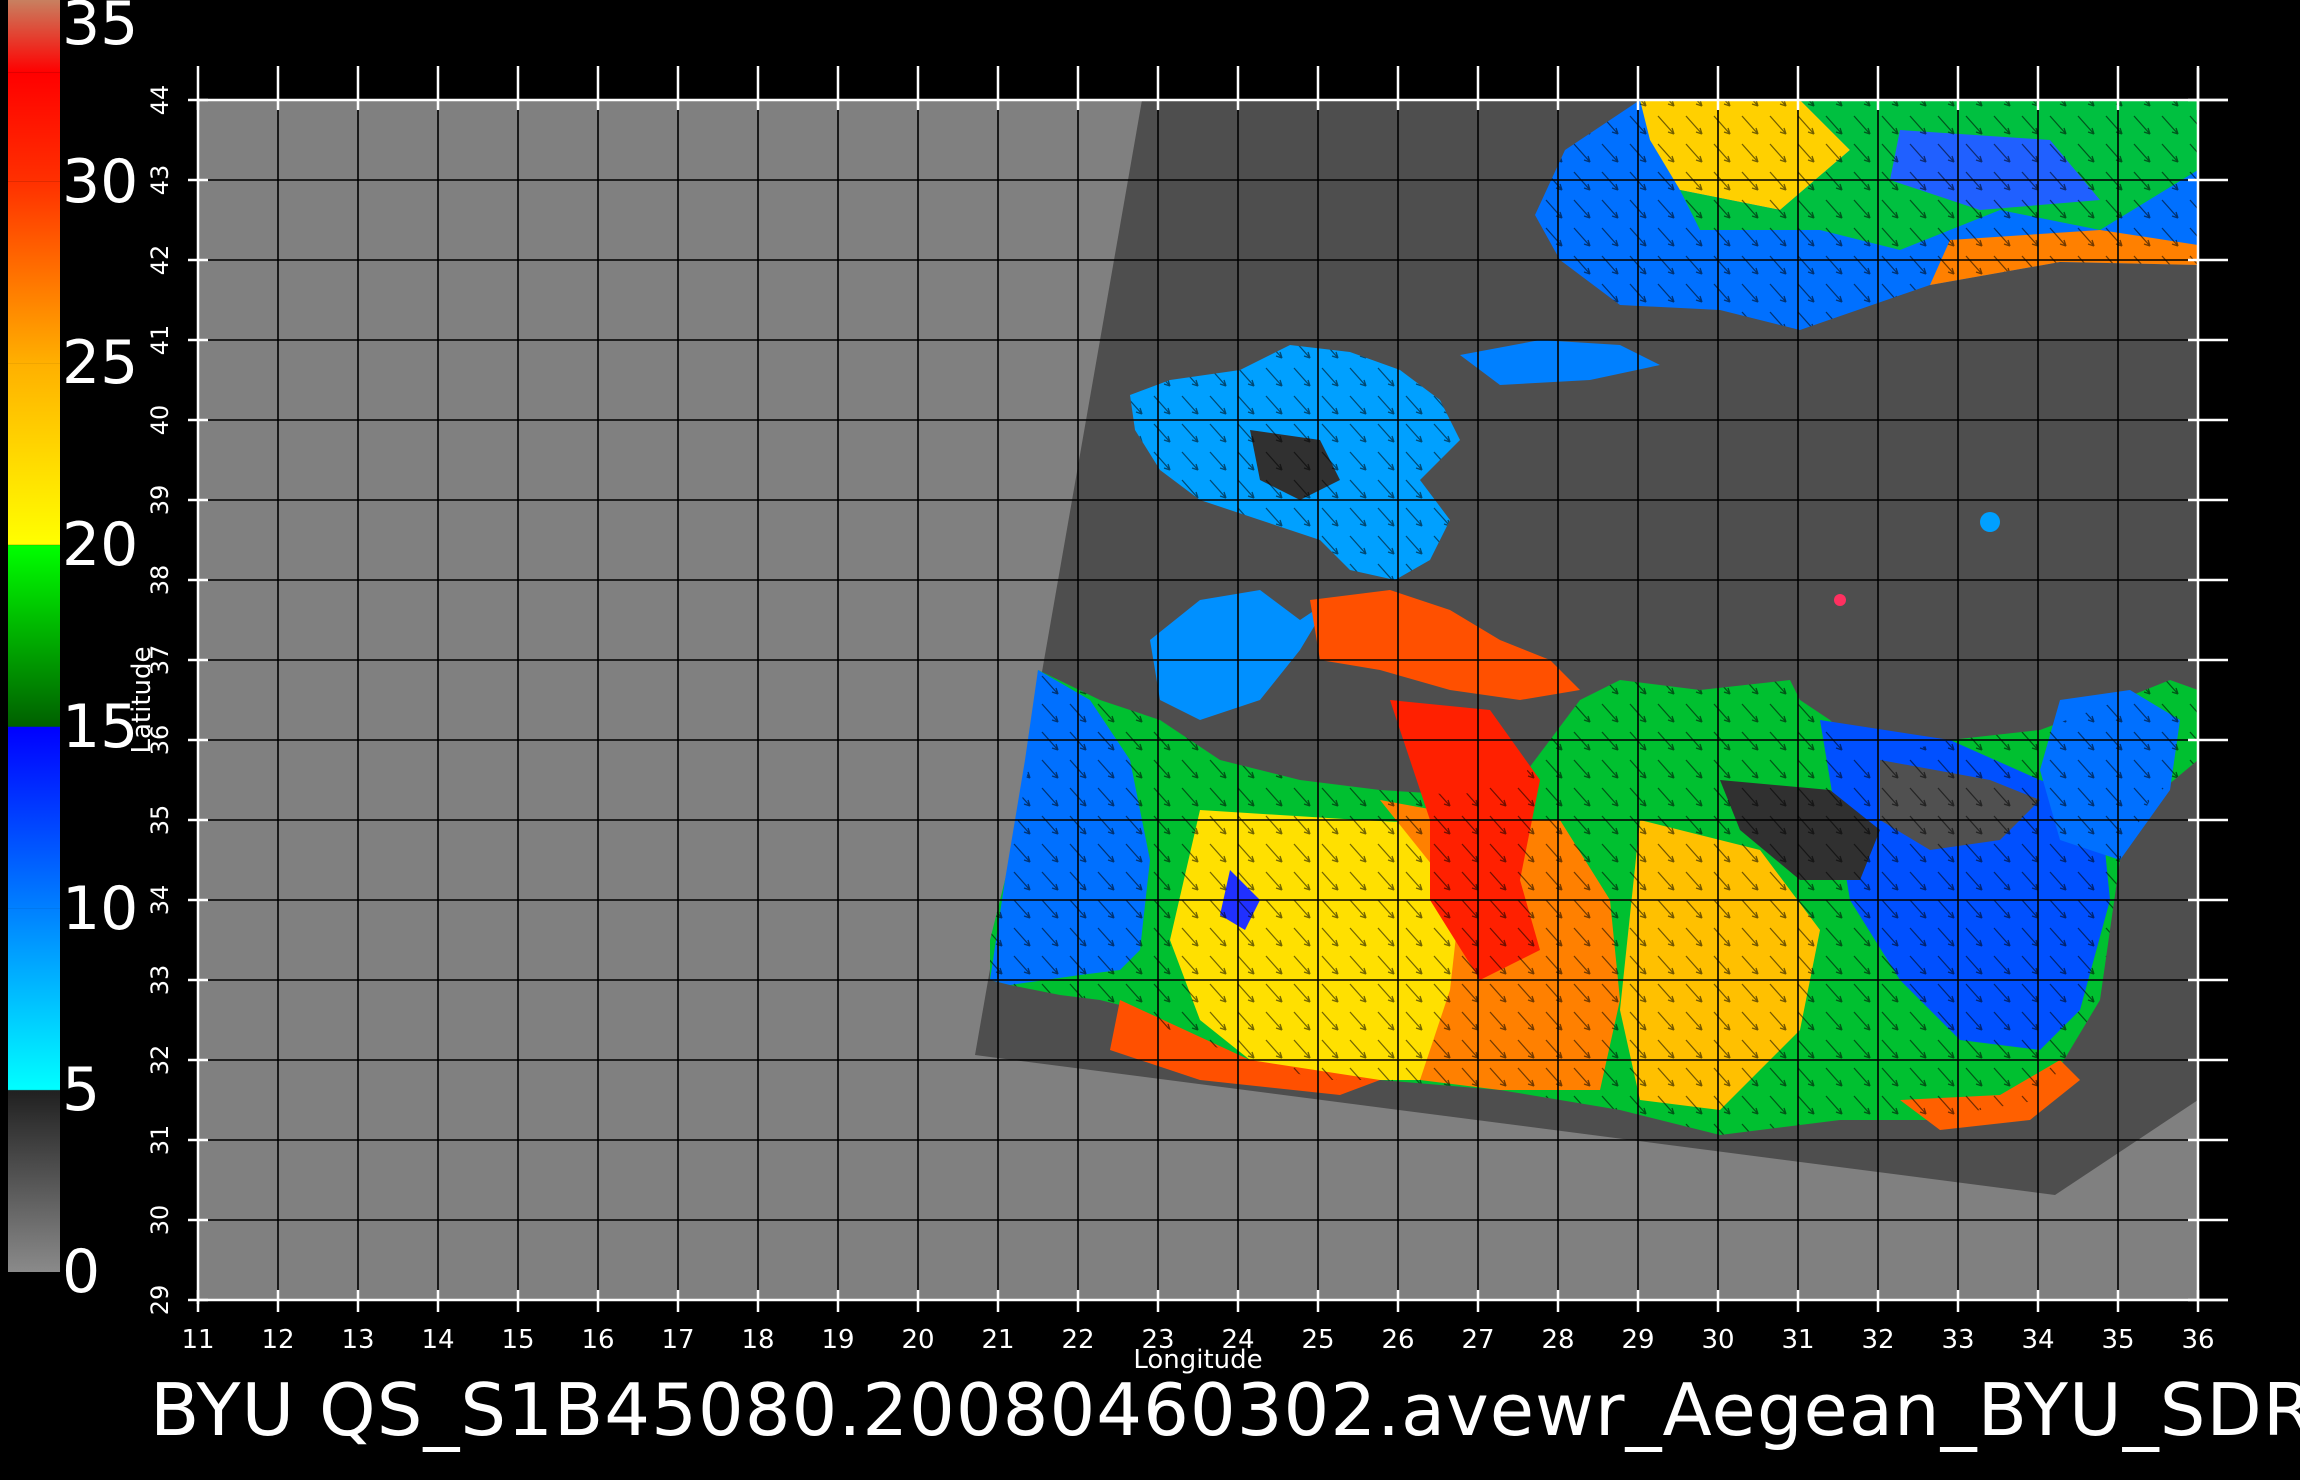  Describe the element at coordinates (160, 820) in the screenshot. I see `lat-tick-label: 35` at that location.